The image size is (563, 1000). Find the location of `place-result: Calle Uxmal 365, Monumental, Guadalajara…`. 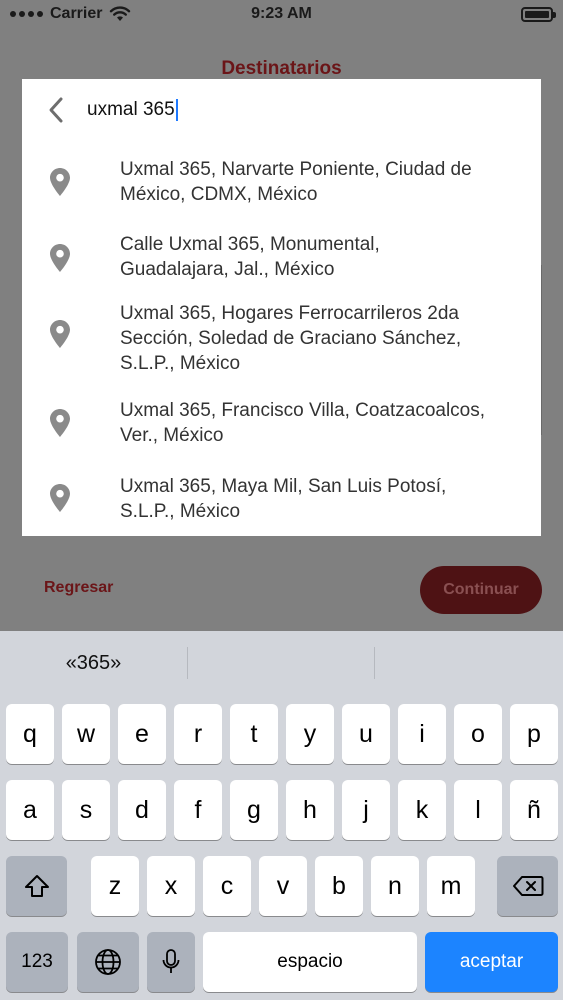

place-result: Calle Uxmal 365, Monumental, Guadalajara… is located at coordinates (281, 254).